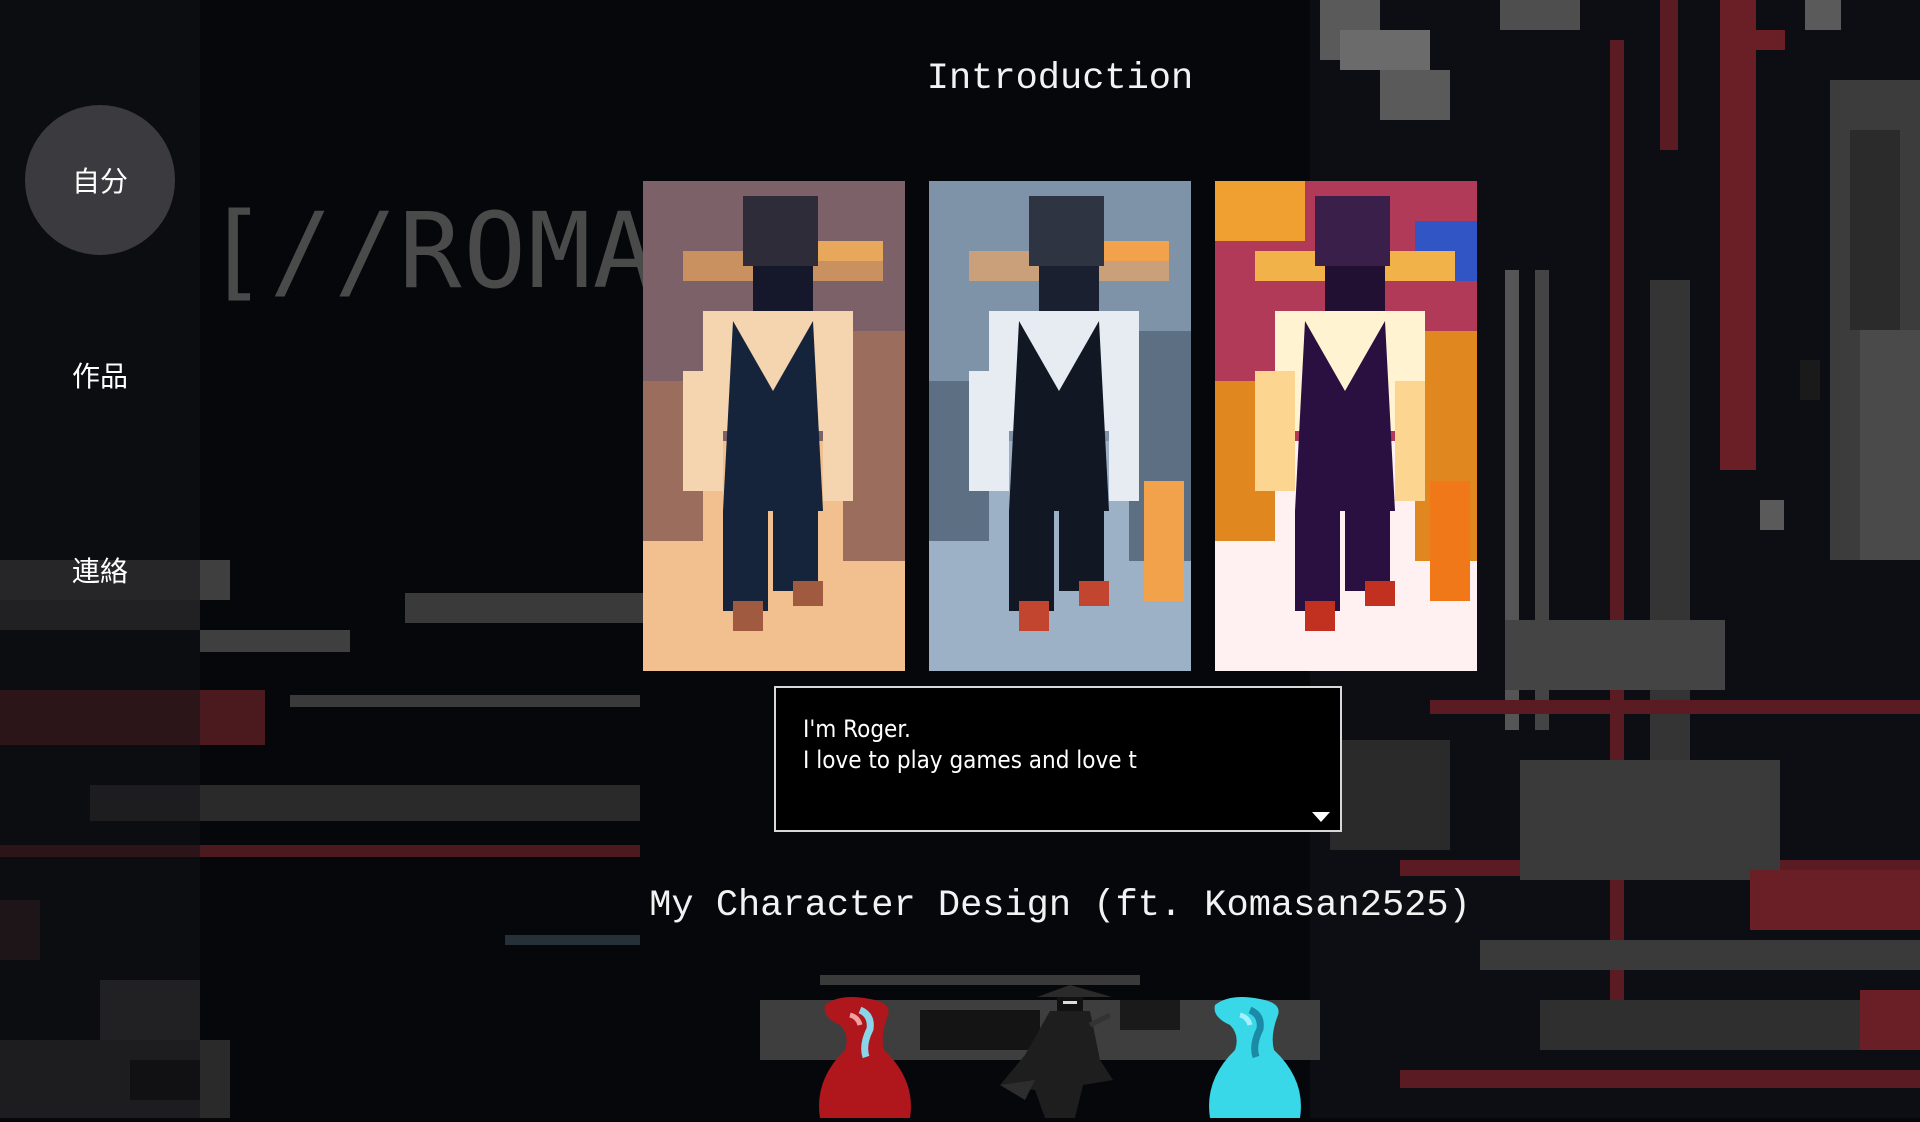  What do you see at coordinates (1321, 817) in the screenshot?
I see `triangle-down-icon` at bounding box center [1321, 817].